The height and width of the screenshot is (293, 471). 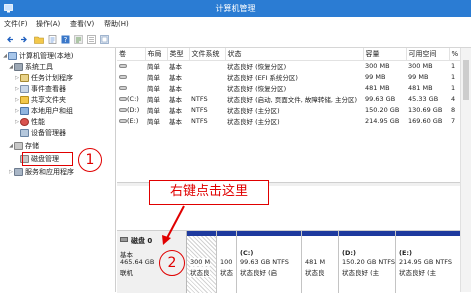 What do you see at coordinates (453, 98) in the screenshot?
I see `percent-cell: 4` at bounding box center [453, 98].